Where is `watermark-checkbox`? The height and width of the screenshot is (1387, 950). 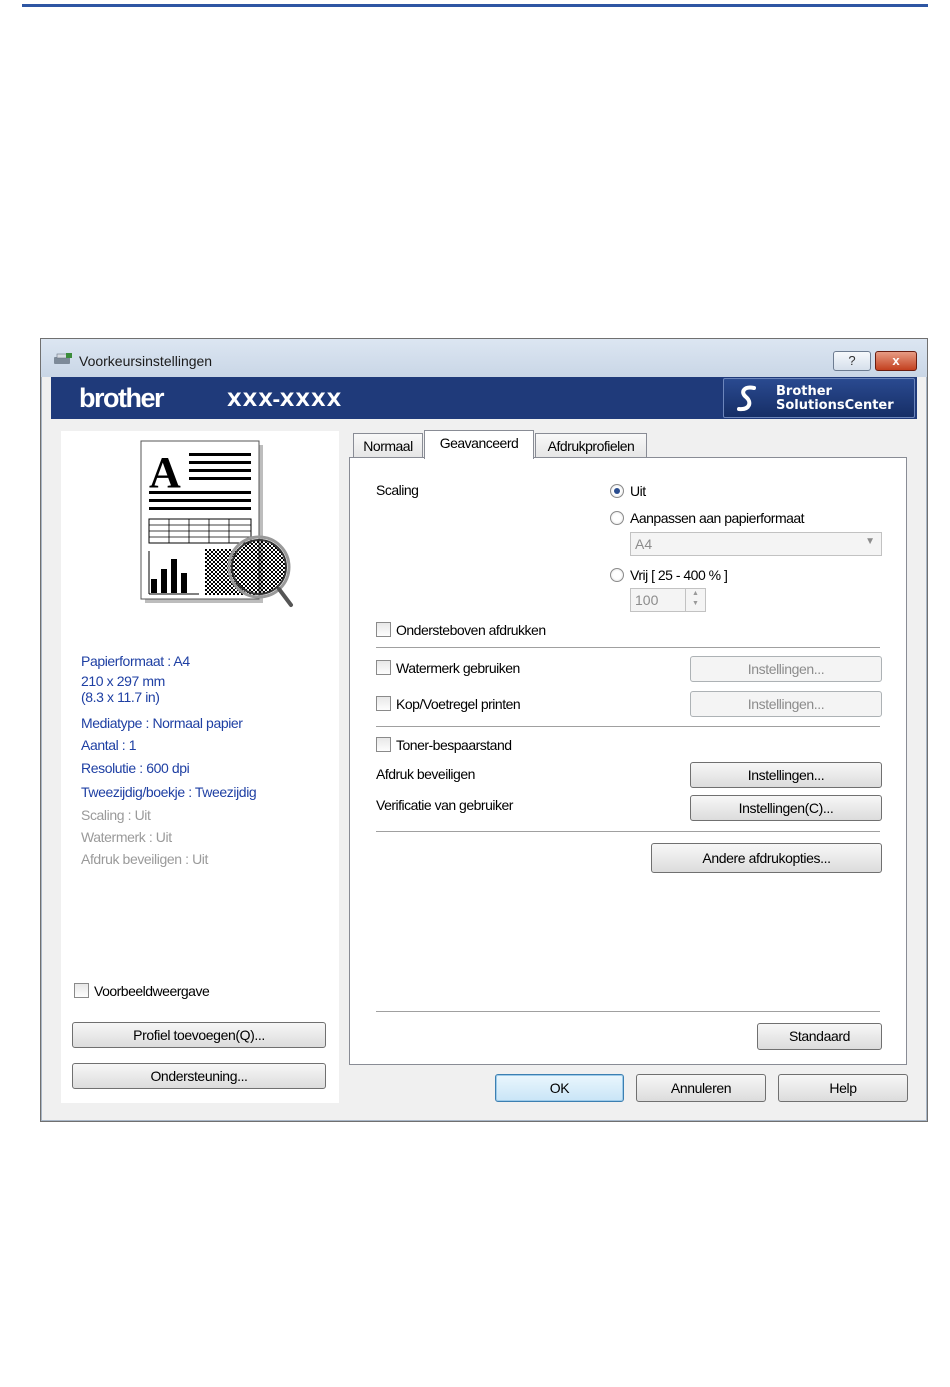
watermark-checkbox is located at coordinates (383, 667).